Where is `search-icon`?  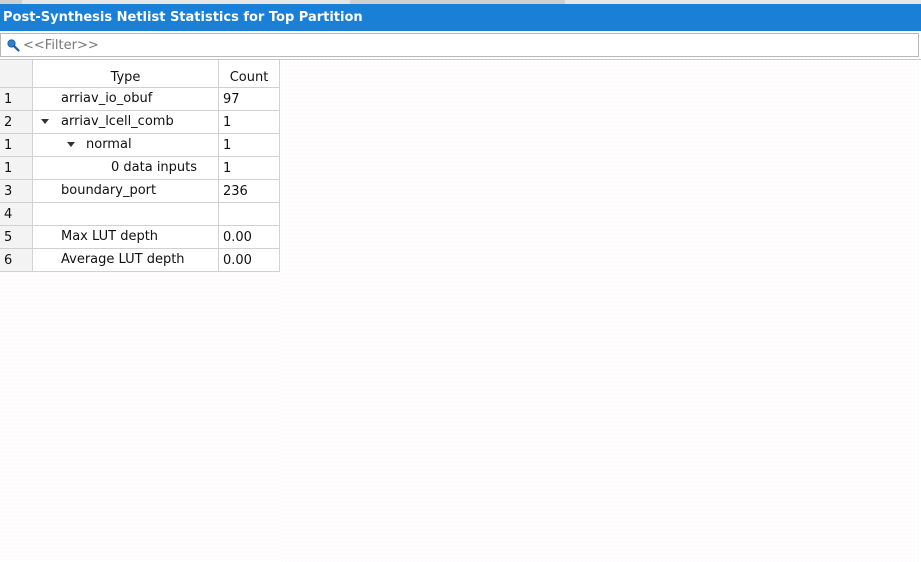 search-icon is located at coordinates (13, 45).